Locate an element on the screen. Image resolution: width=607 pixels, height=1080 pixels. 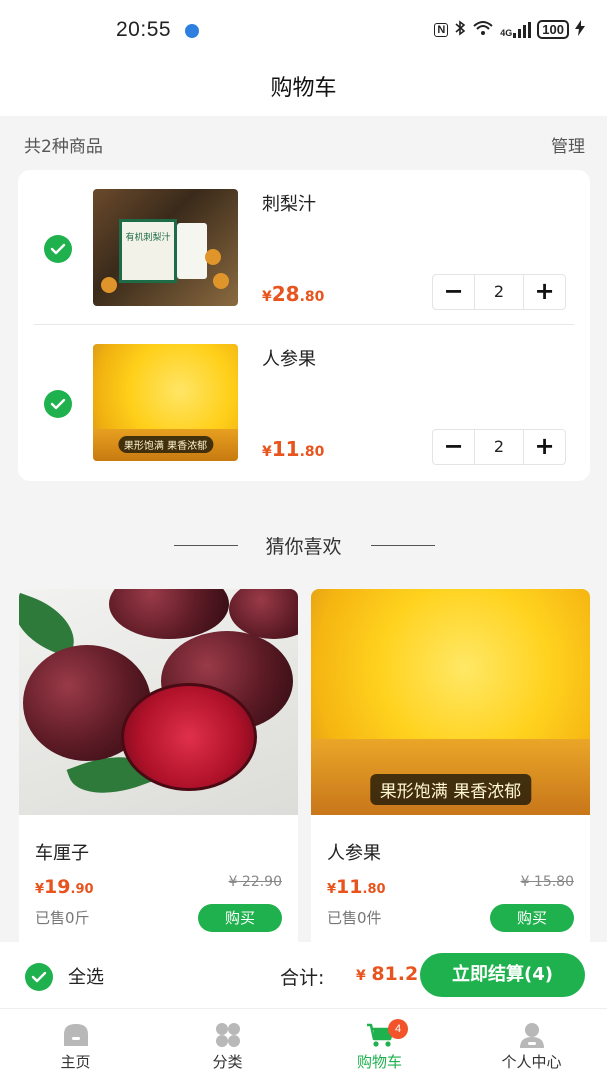
recommend-title: 猜你喜欢 is located at coordinates (303, 547).